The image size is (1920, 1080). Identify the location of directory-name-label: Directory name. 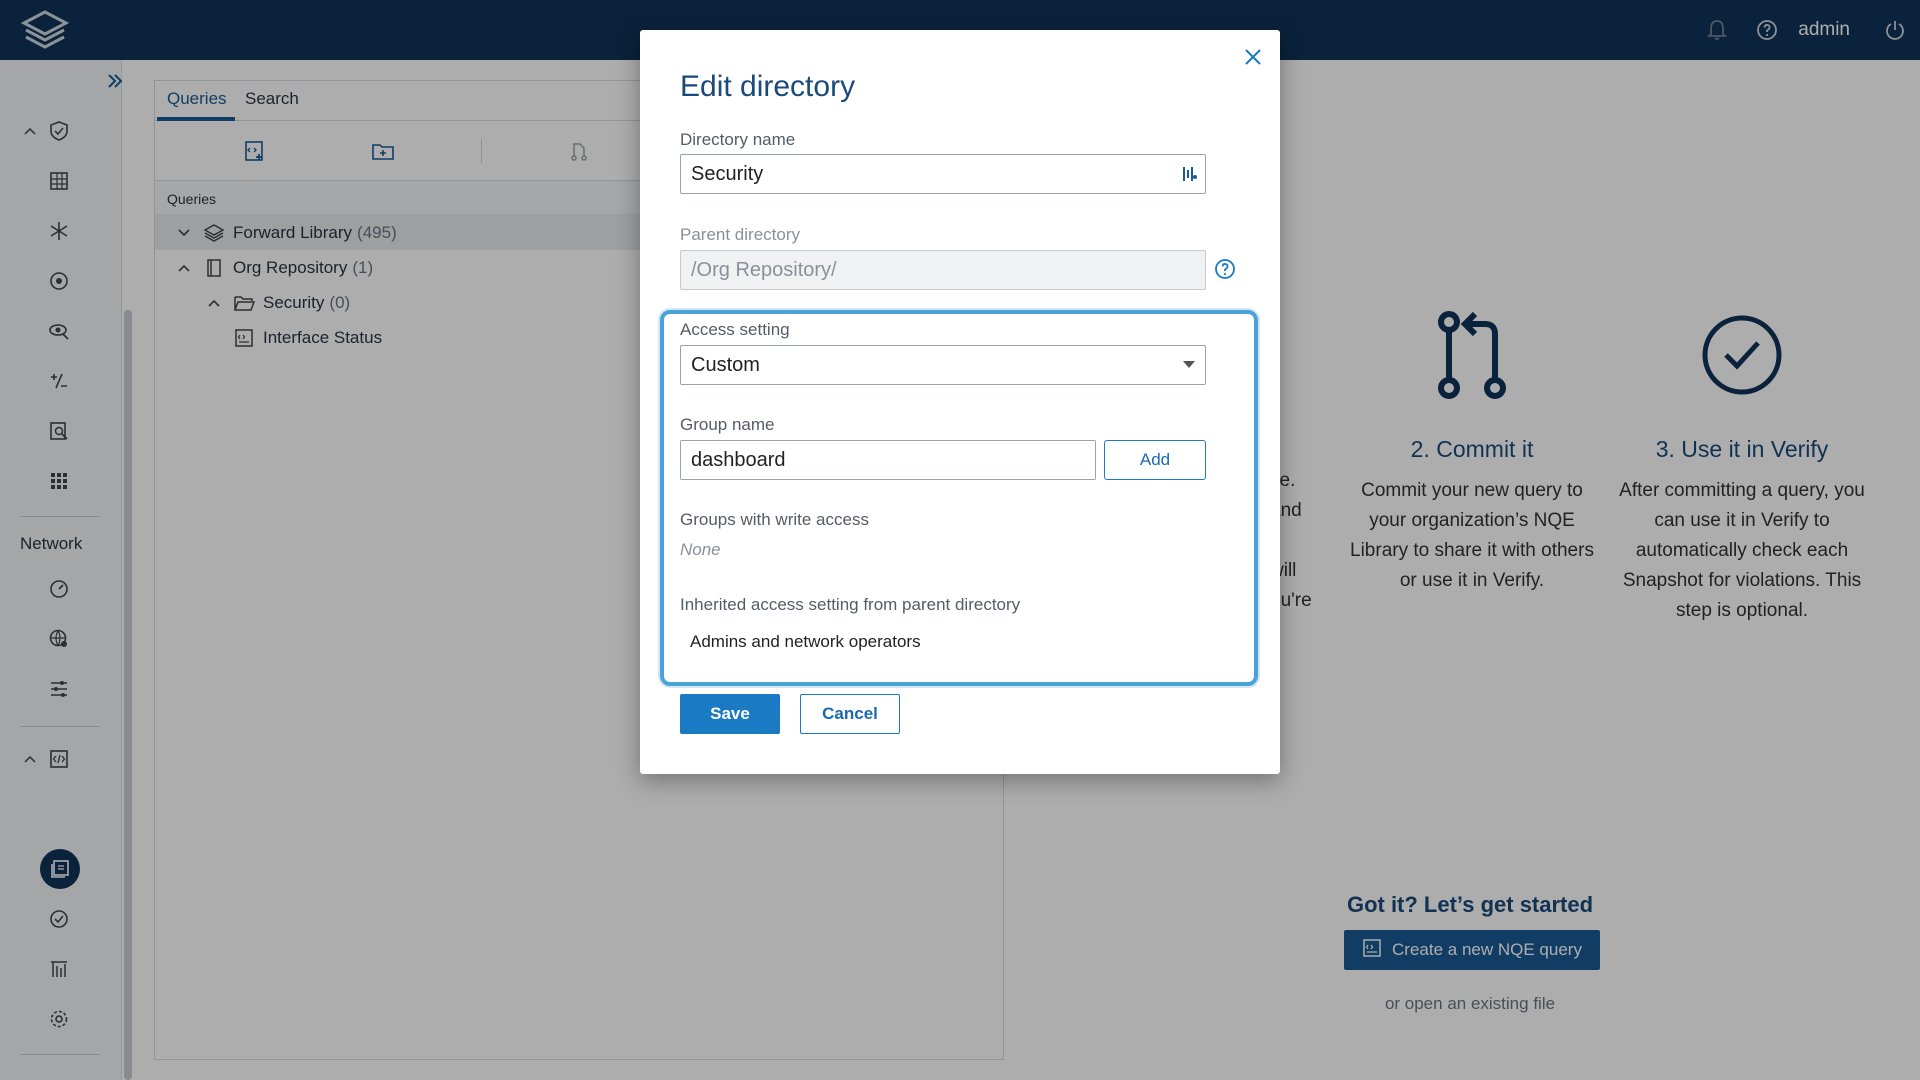
(738, 139).